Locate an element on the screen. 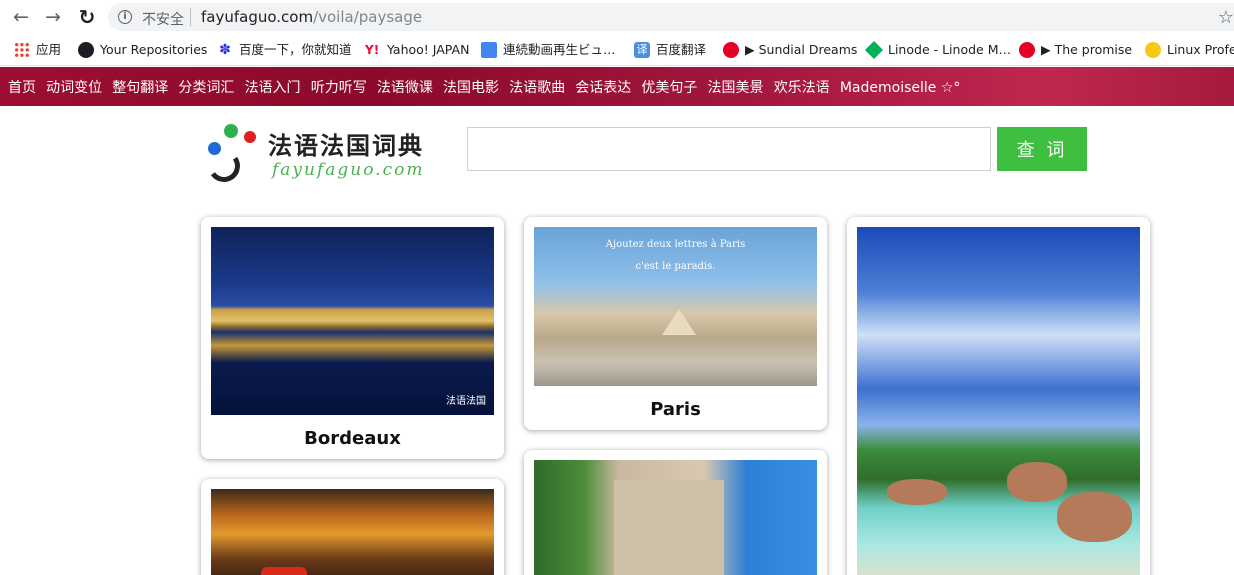 The image size is (1234, 575). card-village is located at coordinates (675, 512).